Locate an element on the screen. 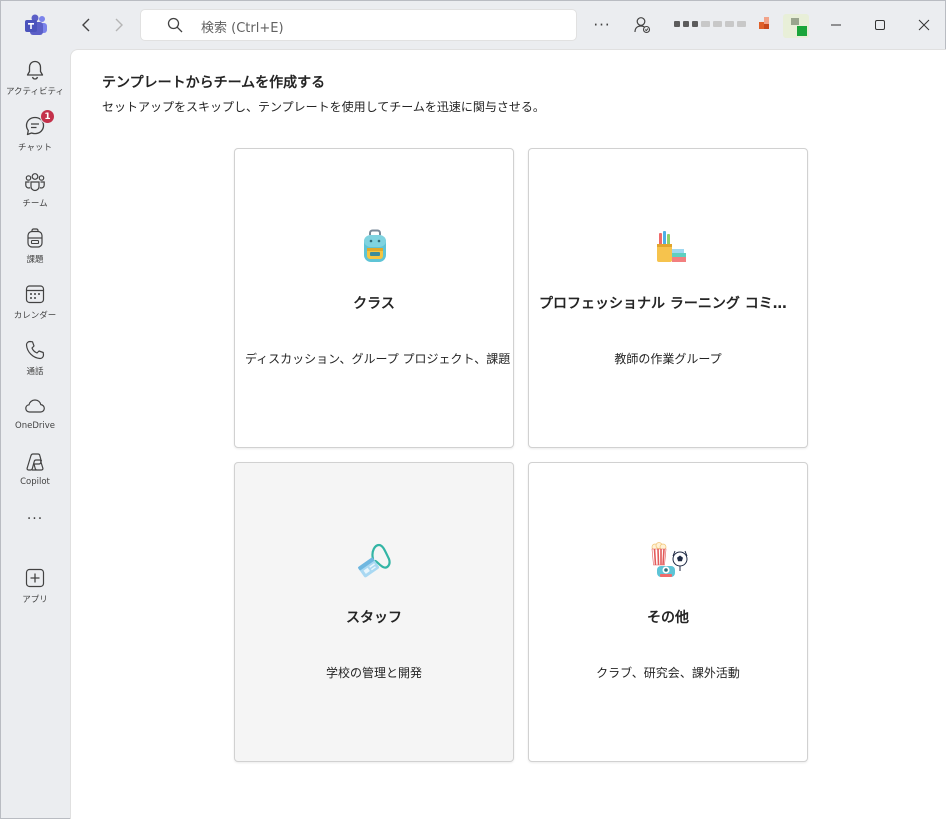 The height and width of the screenshot is (819, 946). chevron-left-icon is located at coordinates (86, 25).